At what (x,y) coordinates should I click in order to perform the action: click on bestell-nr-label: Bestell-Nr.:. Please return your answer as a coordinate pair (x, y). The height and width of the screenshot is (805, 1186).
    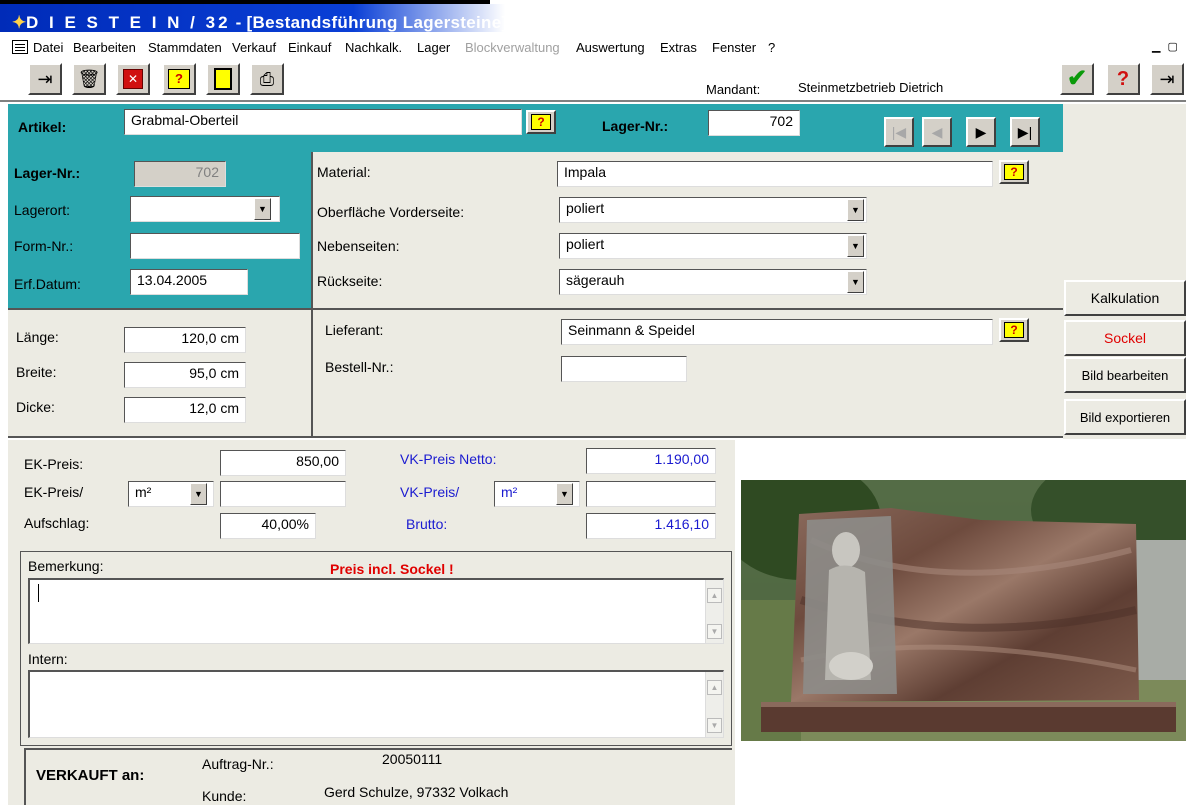
    Looking at the image, I should click on (359, 367).